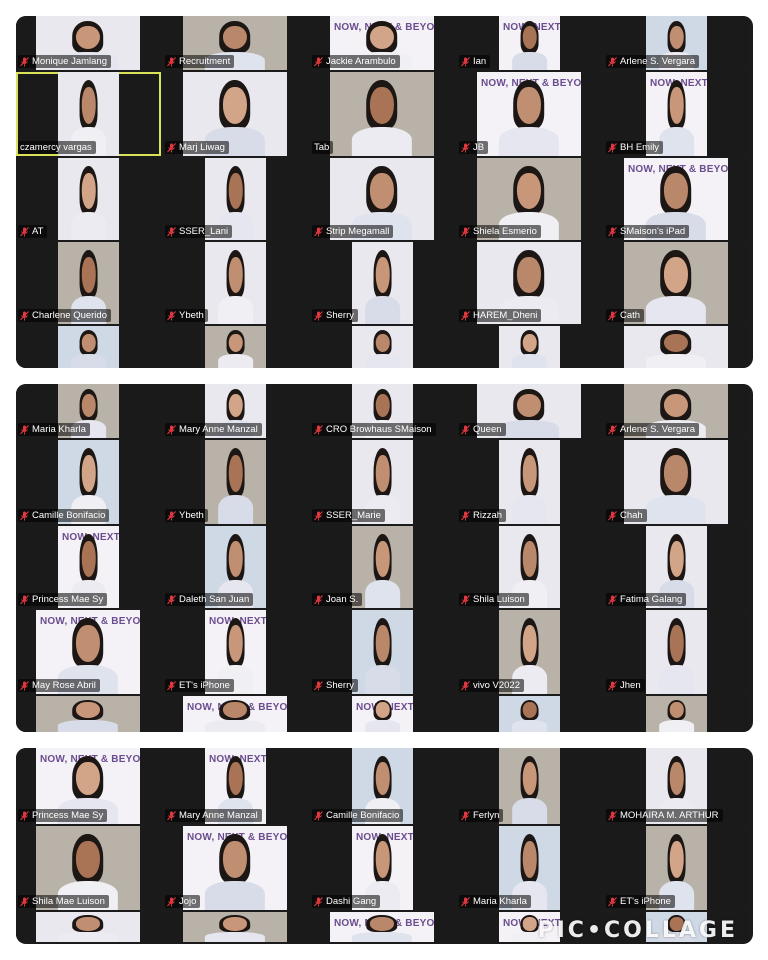  I want to click on participant-tile: Cath, so click(676, 283).